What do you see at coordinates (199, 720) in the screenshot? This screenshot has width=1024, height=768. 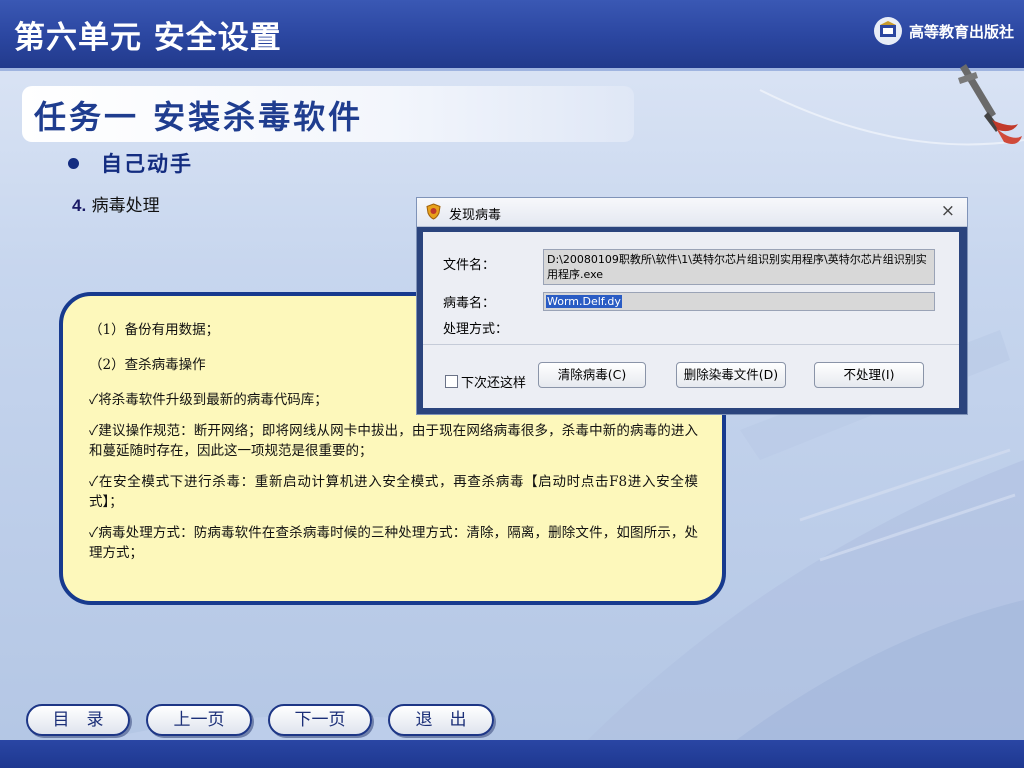 I see `prev-page-button: 上一页` at bounding box center [199, 720].